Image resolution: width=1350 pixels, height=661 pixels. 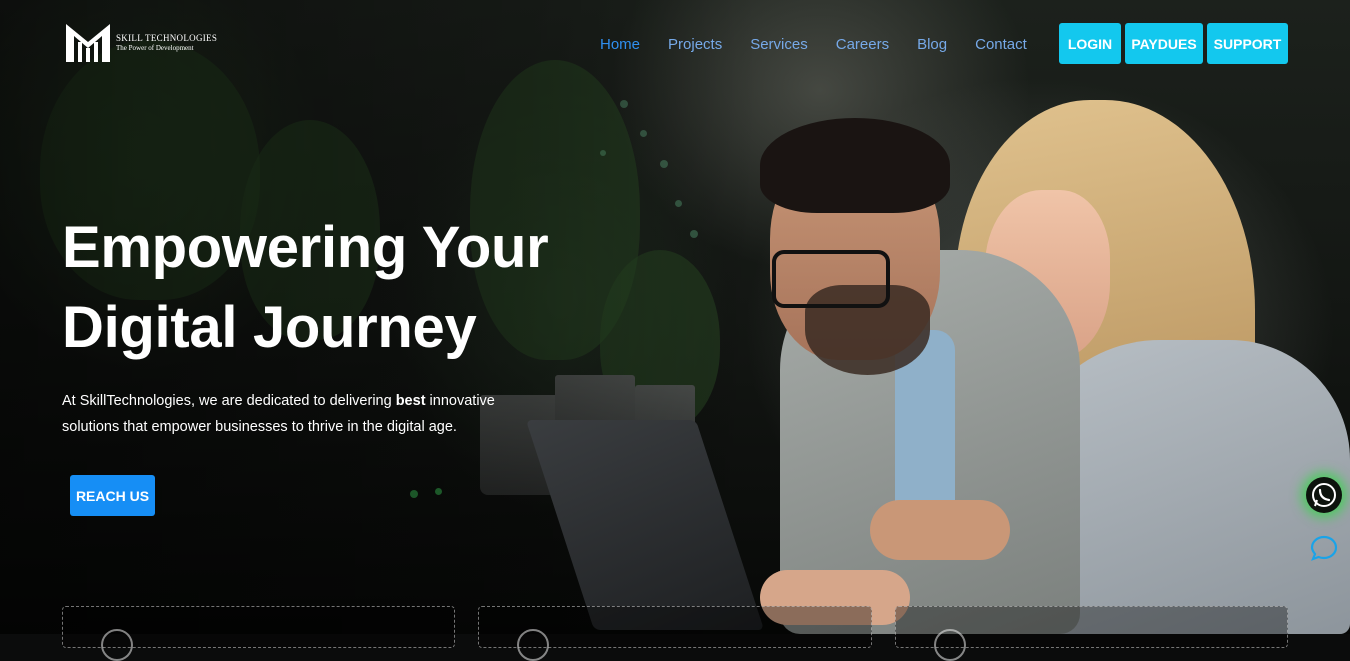 I want to click on nav-careers: Careers, so click(x=862, y=45).